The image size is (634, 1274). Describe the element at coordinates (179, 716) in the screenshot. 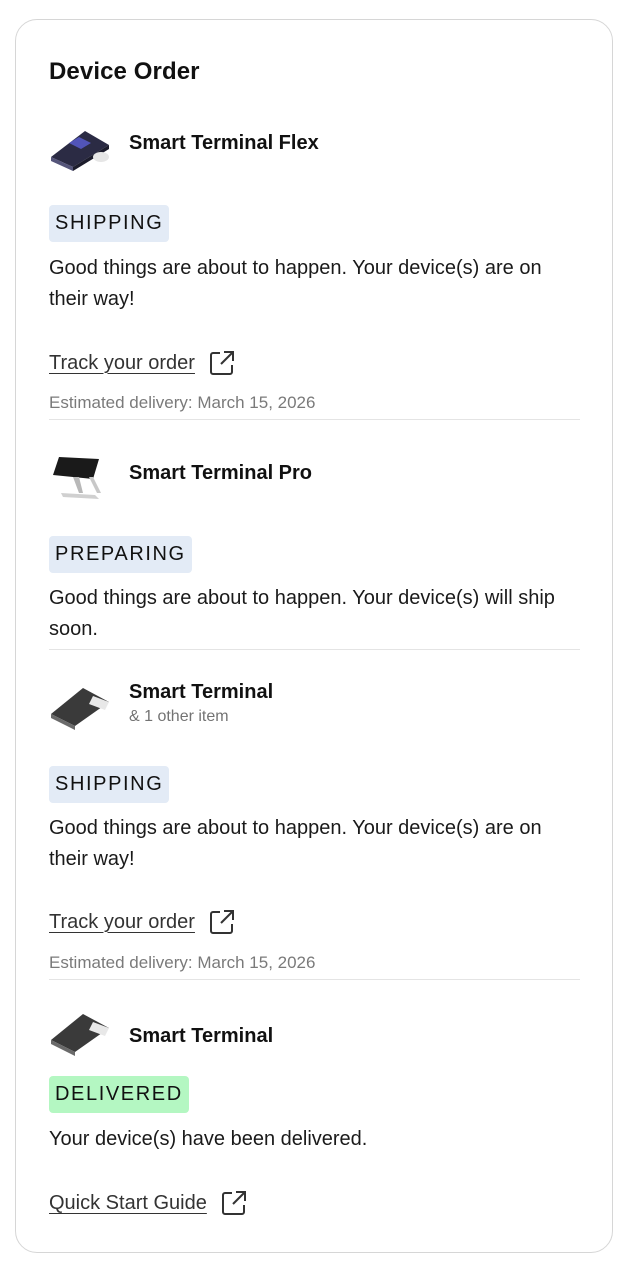

I see `product-extra-items: & 1 other item` at that location.